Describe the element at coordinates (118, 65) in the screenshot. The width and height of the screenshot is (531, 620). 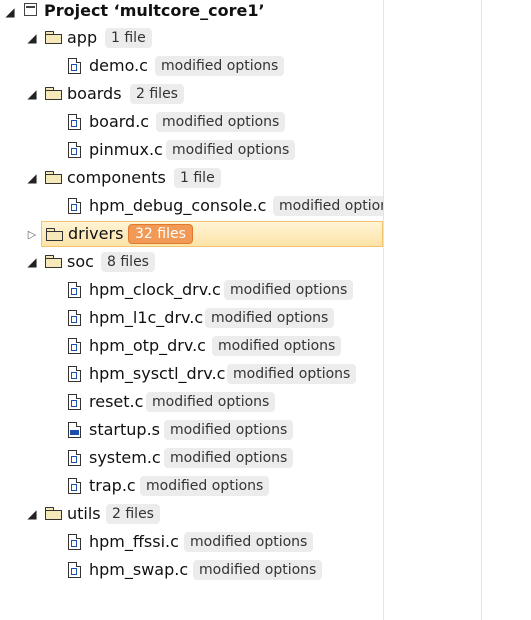
I see `file-label: demo.c` at that location.